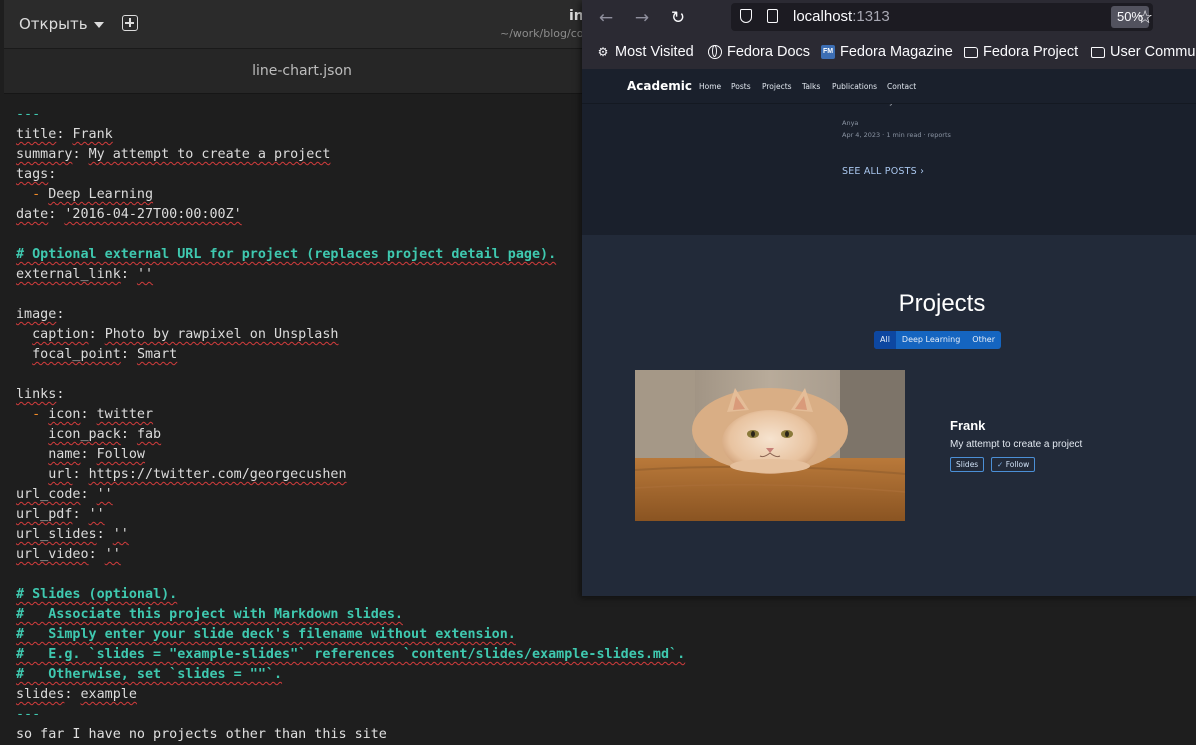  What do you see at coordinates (770, 445) in the screenshot?
I see `project-image-cat` at bounding box center [770, 445].